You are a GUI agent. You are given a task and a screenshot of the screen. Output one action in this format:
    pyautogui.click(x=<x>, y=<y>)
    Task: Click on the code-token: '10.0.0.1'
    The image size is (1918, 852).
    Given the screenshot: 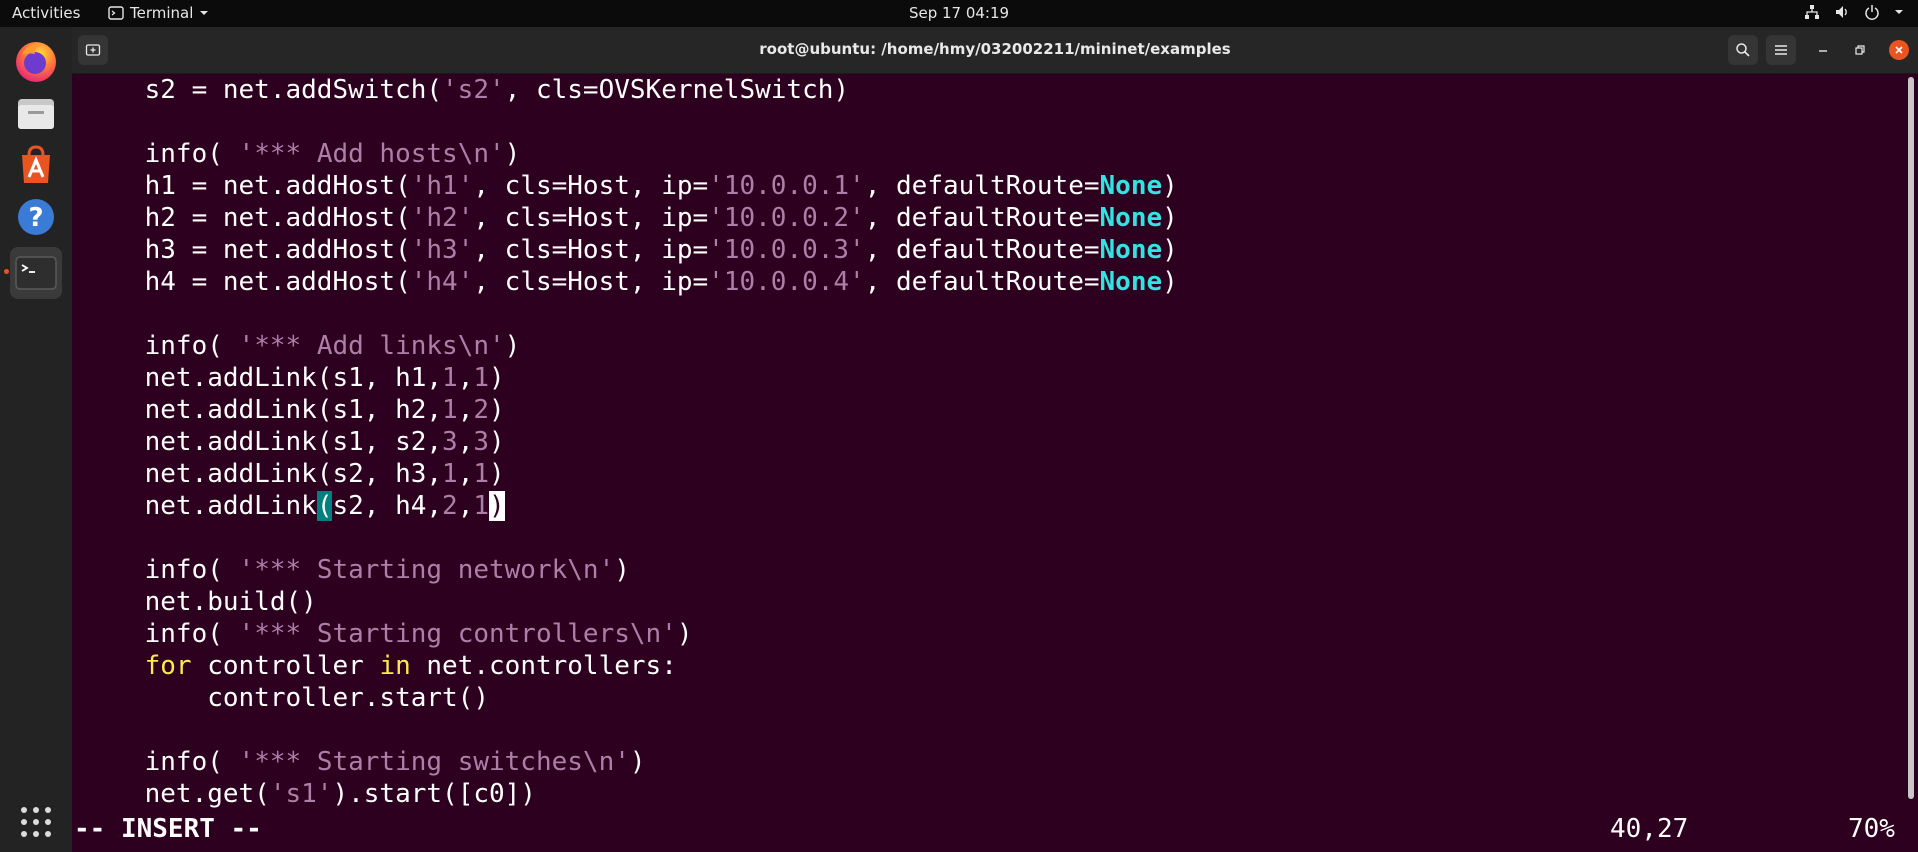 What is the action you would take?
    pyautogui.click(x=786, y=186)
    